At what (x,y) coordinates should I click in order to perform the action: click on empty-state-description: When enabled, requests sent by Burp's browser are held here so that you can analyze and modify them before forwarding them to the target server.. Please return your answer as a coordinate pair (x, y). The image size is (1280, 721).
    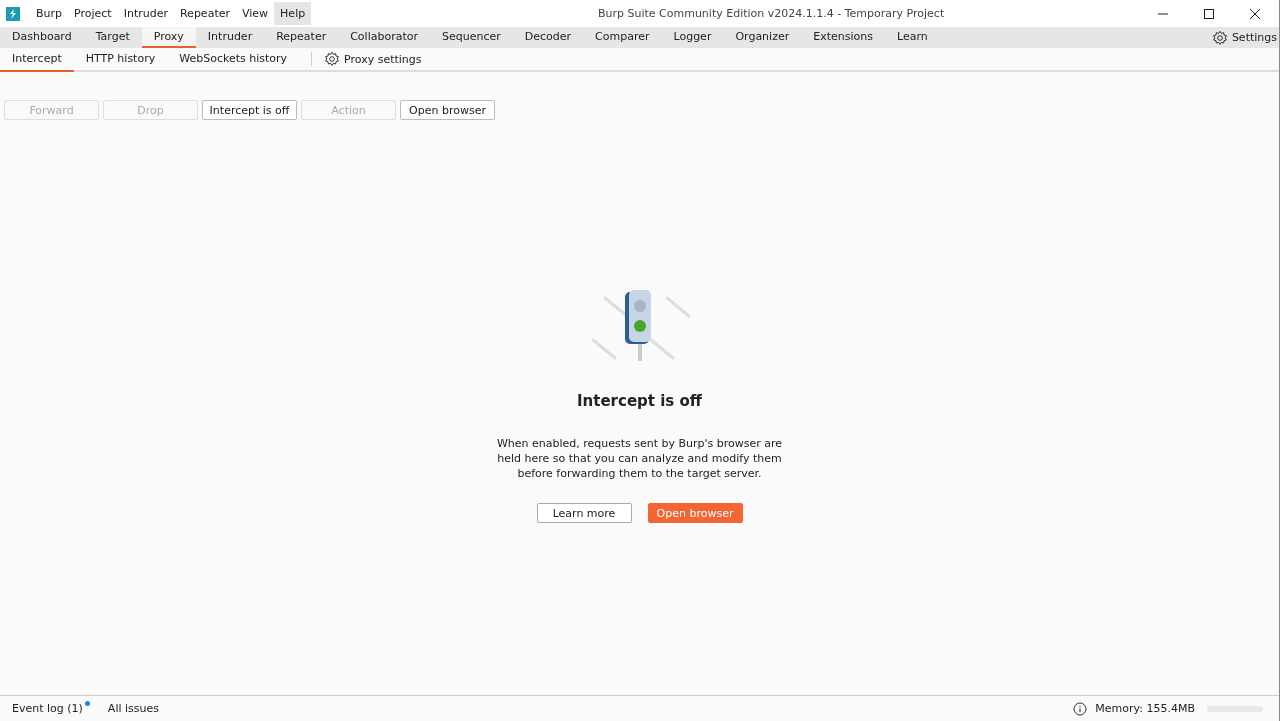
    Looking at the image, I should click on (639, 458).